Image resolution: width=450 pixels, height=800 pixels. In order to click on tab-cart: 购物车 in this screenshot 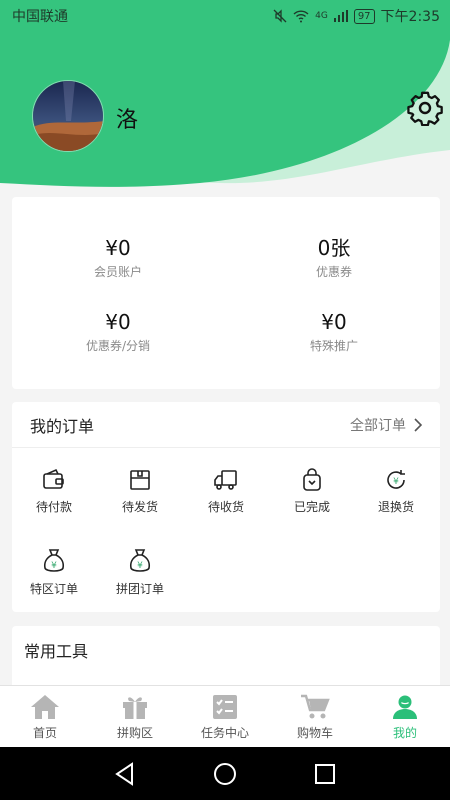, I will do `click(315, 716)`.